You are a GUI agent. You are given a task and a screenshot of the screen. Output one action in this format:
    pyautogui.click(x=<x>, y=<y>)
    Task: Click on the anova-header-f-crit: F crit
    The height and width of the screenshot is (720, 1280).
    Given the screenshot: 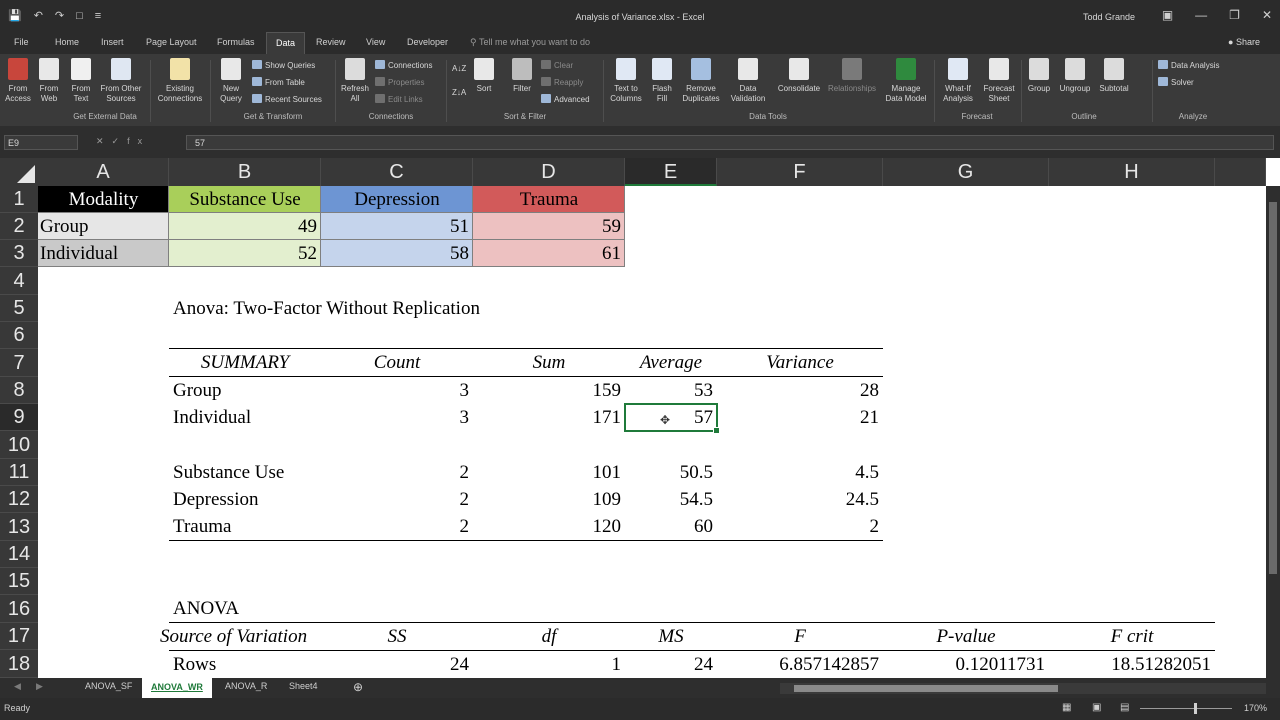 What is the action you would take?
    pyautogui.click(x=1132, y=636)
    